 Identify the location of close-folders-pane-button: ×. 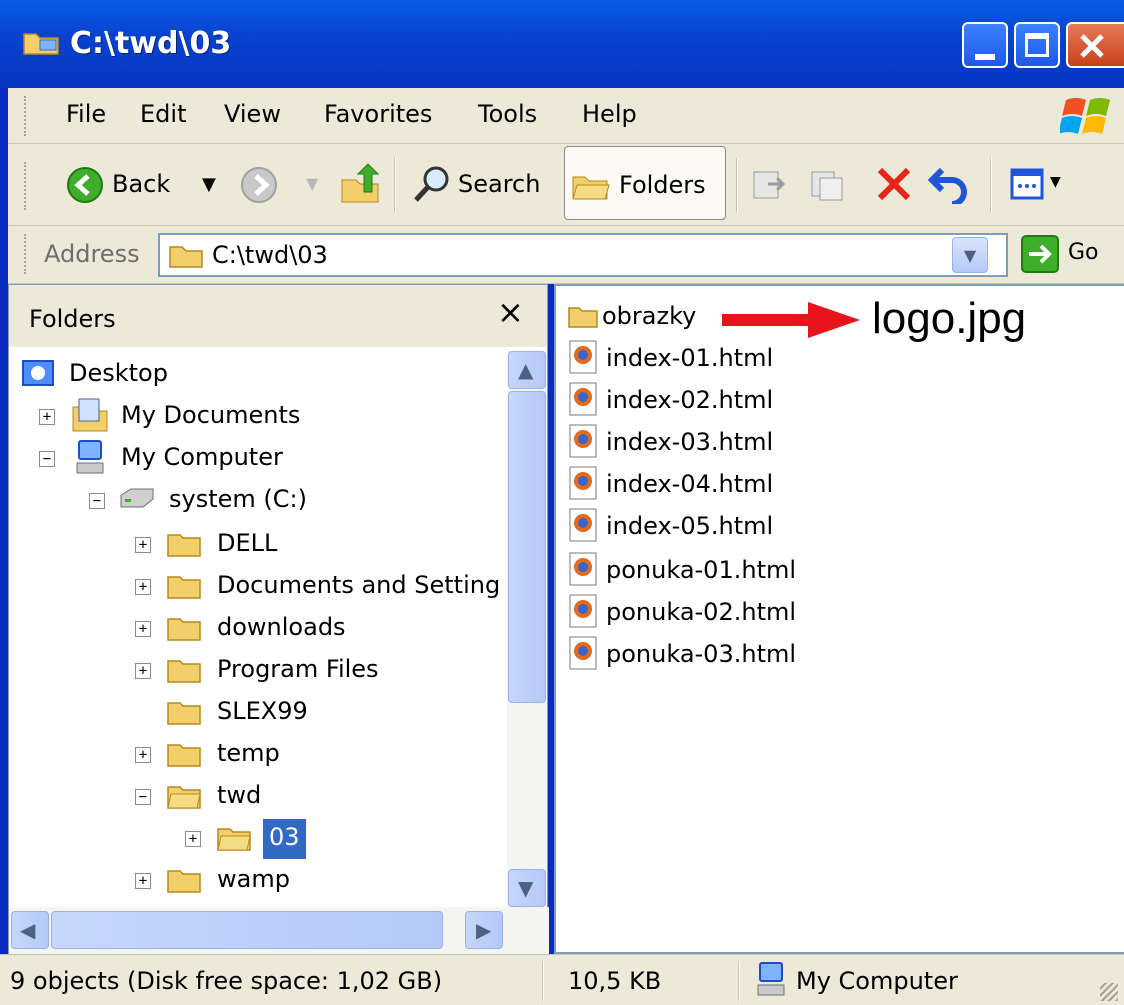
(510, 312).